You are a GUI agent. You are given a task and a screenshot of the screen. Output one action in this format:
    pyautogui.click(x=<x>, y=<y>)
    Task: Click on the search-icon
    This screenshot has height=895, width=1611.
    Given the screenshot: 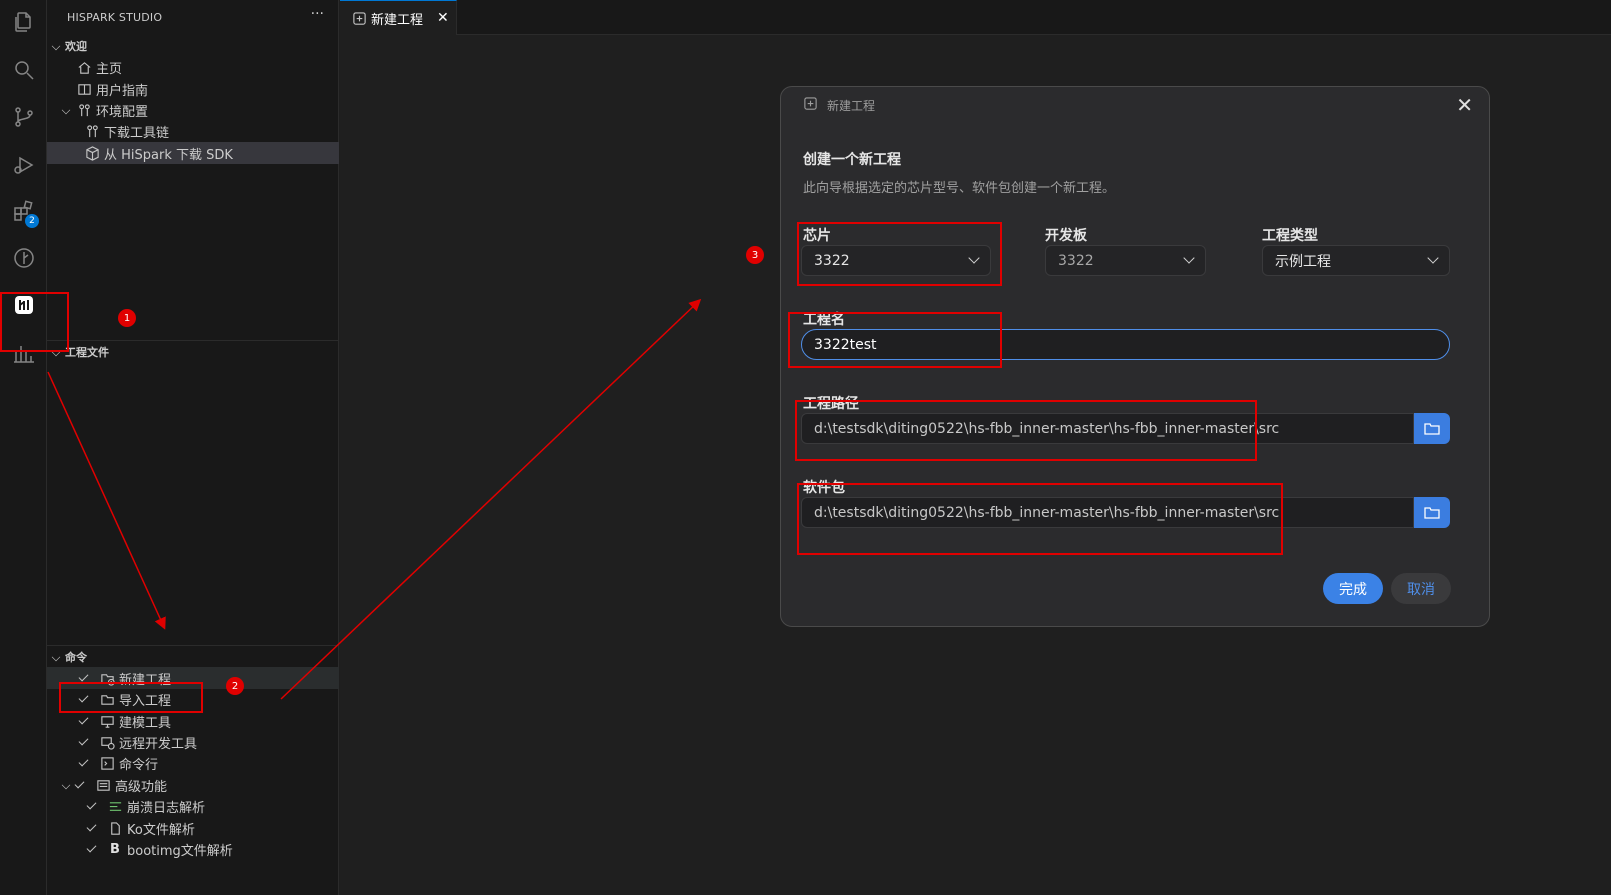 What is the action you would take?
    pyautogui.click(x=23, y=70)
    